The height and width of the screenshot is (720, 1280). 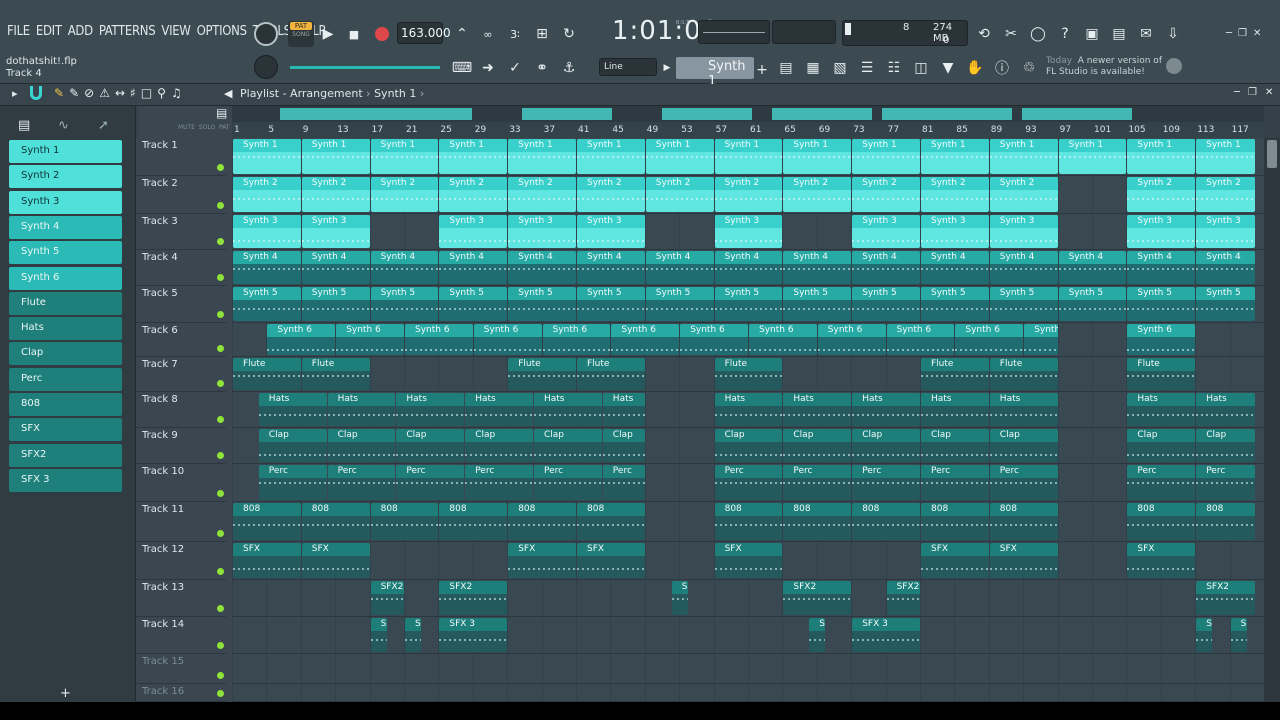 I want to click on shop-button: ♲, so click(x=1029, y=68).